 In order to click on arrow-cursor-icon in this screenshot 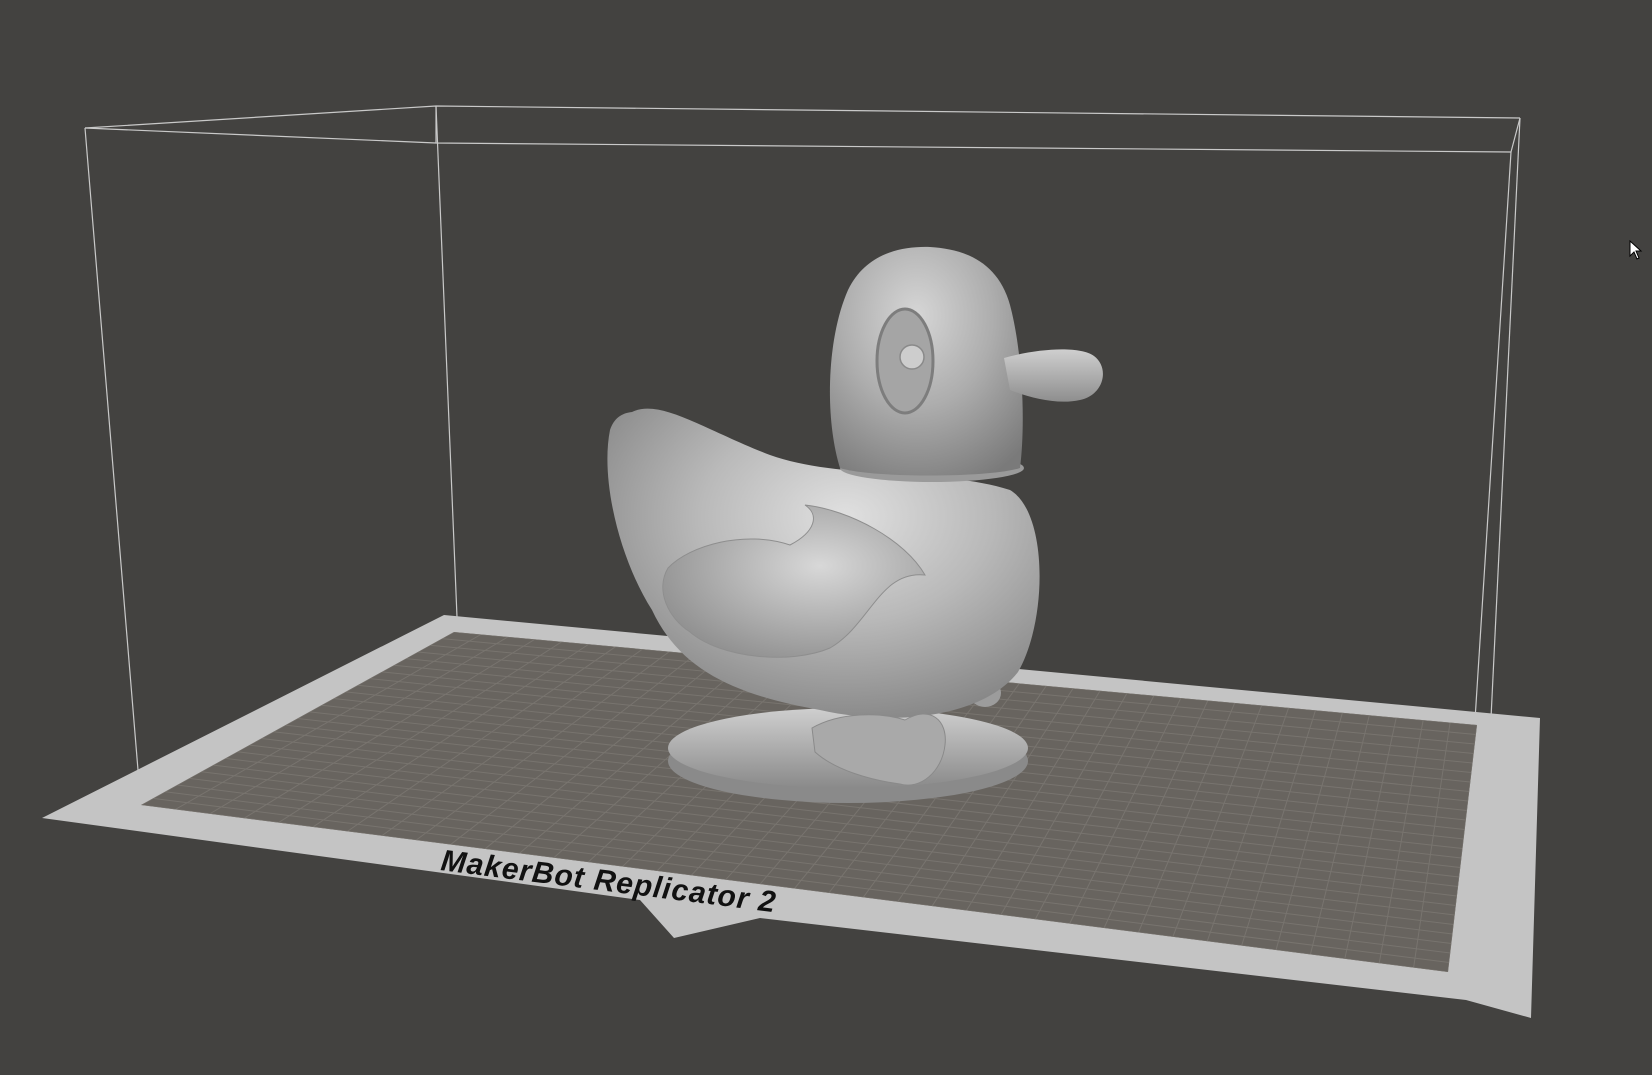, I will do `click(1636, 249)`.